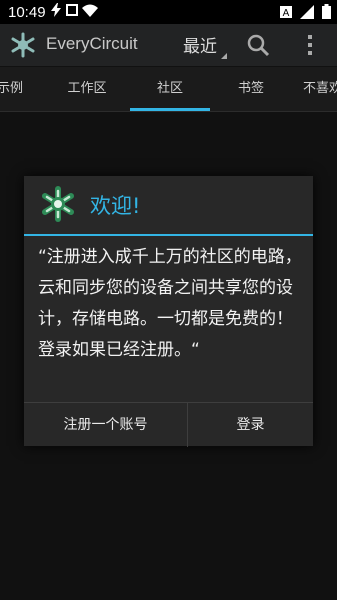 The image size is (337, 600). Describe the element at coordinates (258, 45) in the screenshot. I see `search-icon` at that location.